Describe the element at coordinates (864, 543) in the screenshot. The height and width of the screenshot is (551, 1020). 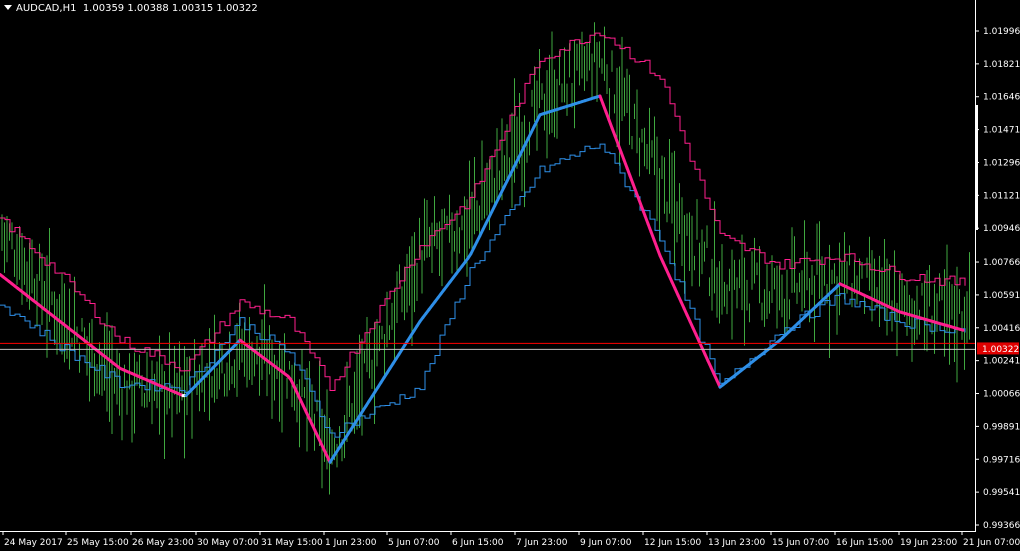
I see `time-label: 16 Jun 15:00` at that location.